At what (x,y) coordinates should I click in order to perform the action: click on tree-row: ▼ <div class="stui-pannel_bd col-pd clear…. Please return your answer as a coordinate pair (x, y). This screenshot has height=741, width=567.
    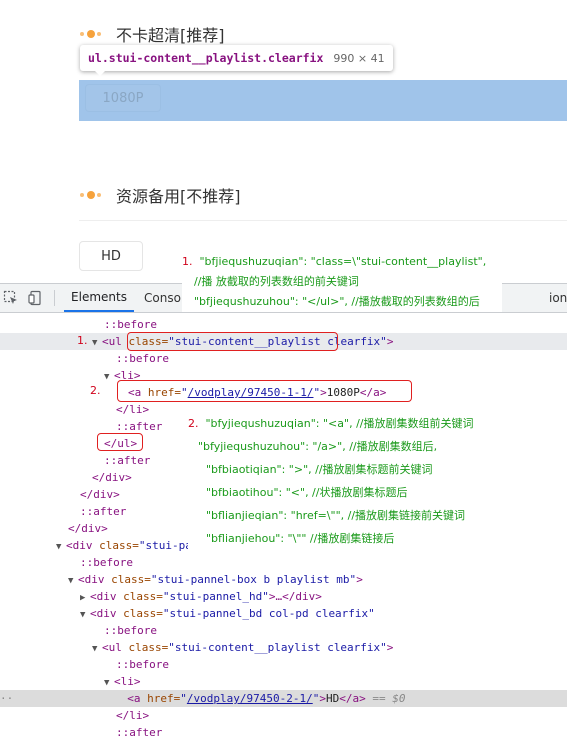
    Looking at the image, I should click on (283, 613).